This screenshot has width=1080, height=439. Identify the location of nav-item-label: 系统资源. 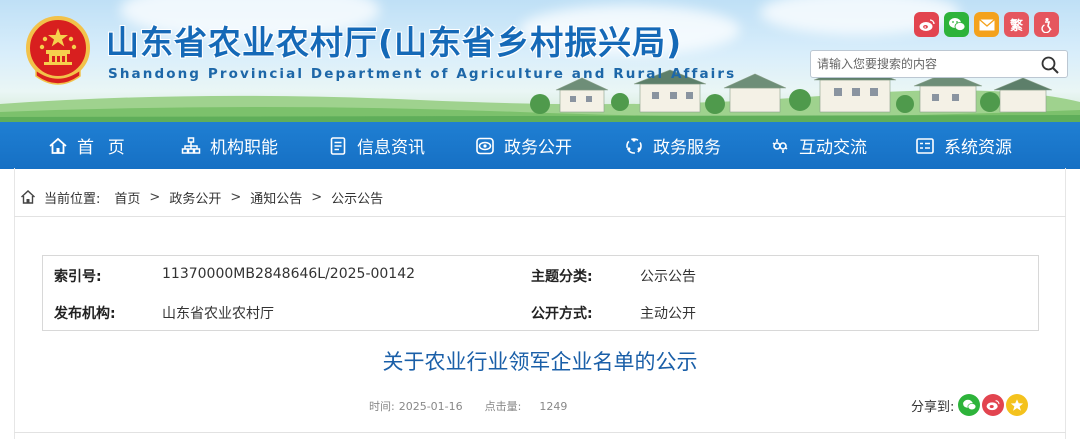
(978, 148).